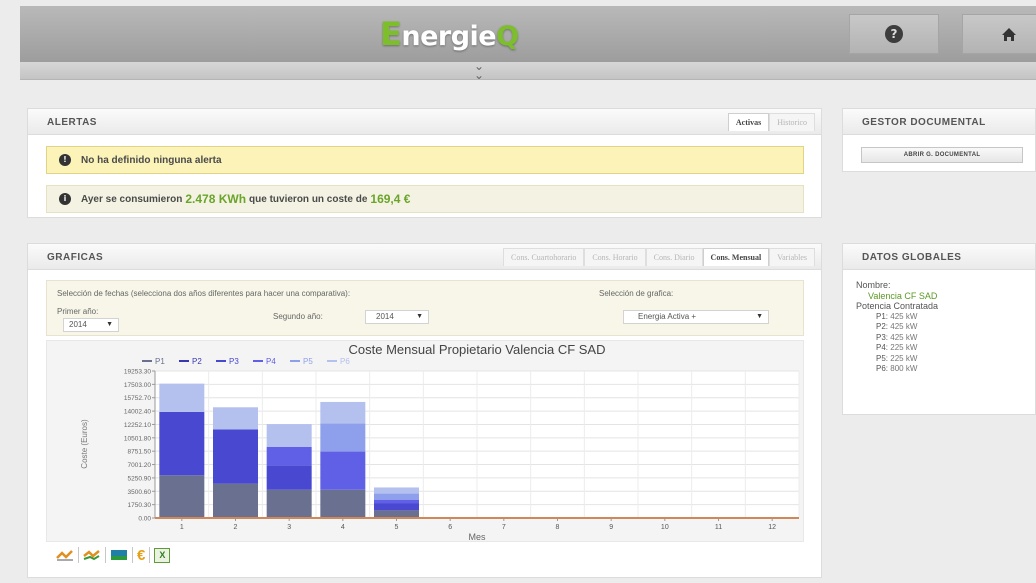 The width and height of the screenshot is (1036, 583). I want to click on warning-icon: !, so click(65, 160).